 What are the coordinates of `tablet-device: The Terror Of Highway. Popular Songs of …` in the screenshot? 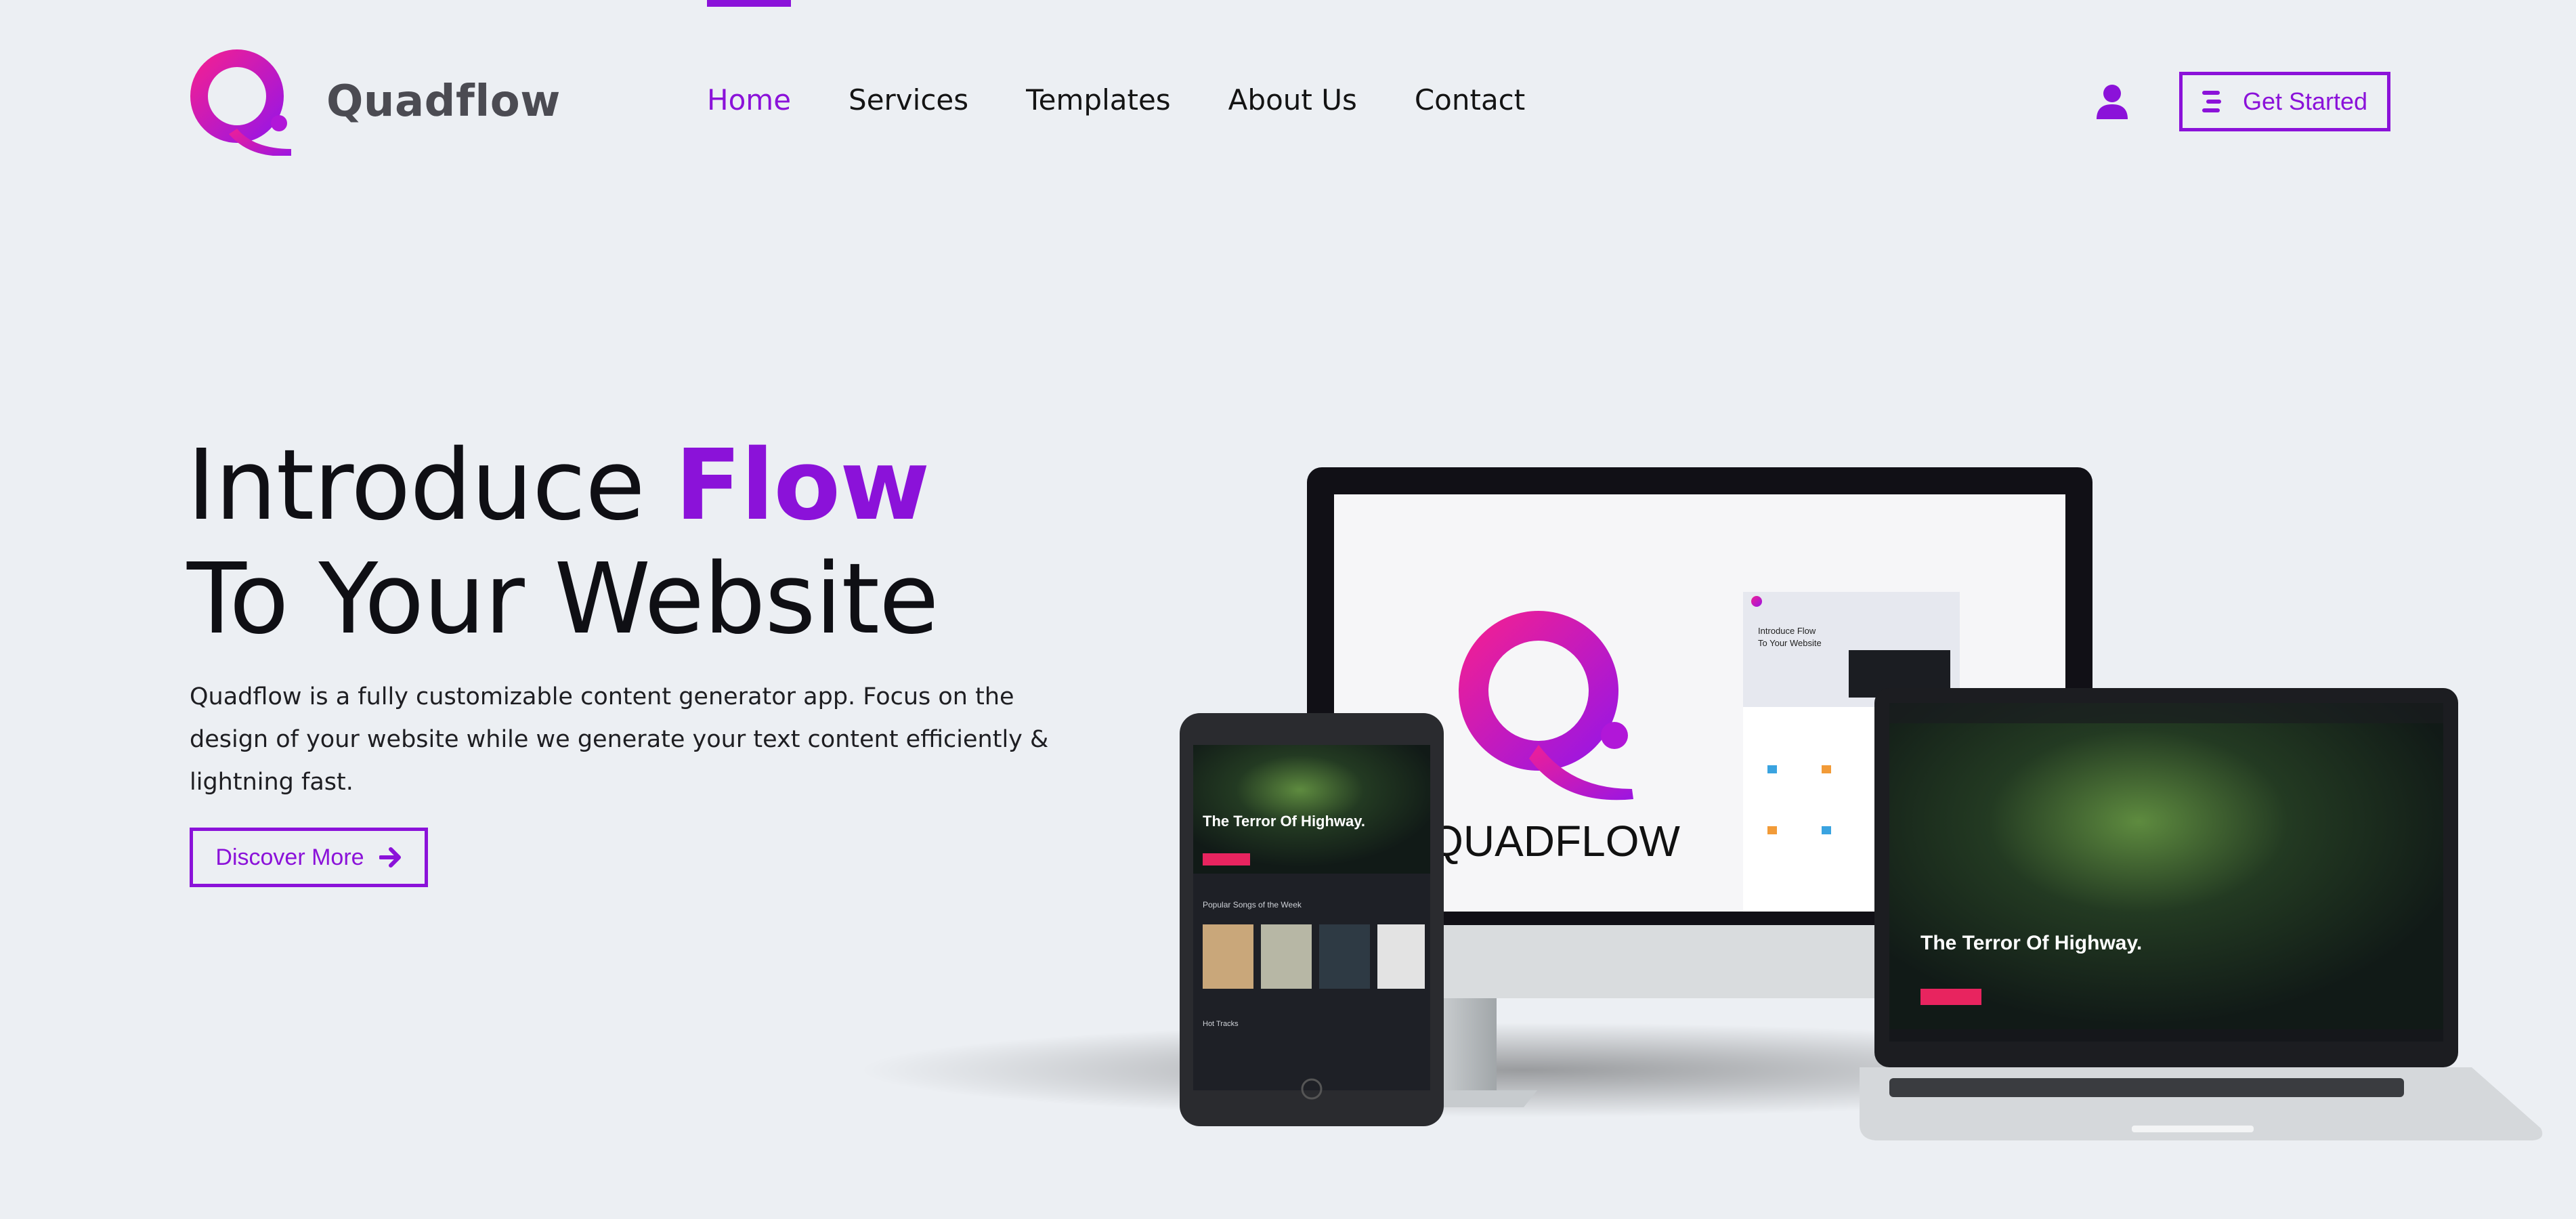 It's located at (1312, 919).